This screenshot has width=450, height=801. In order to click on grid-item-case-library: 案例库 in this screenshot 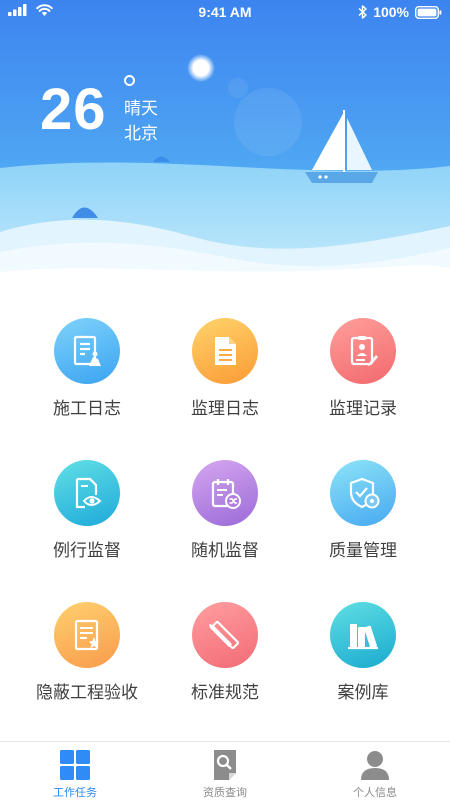, I will do `click(363, 654)`.